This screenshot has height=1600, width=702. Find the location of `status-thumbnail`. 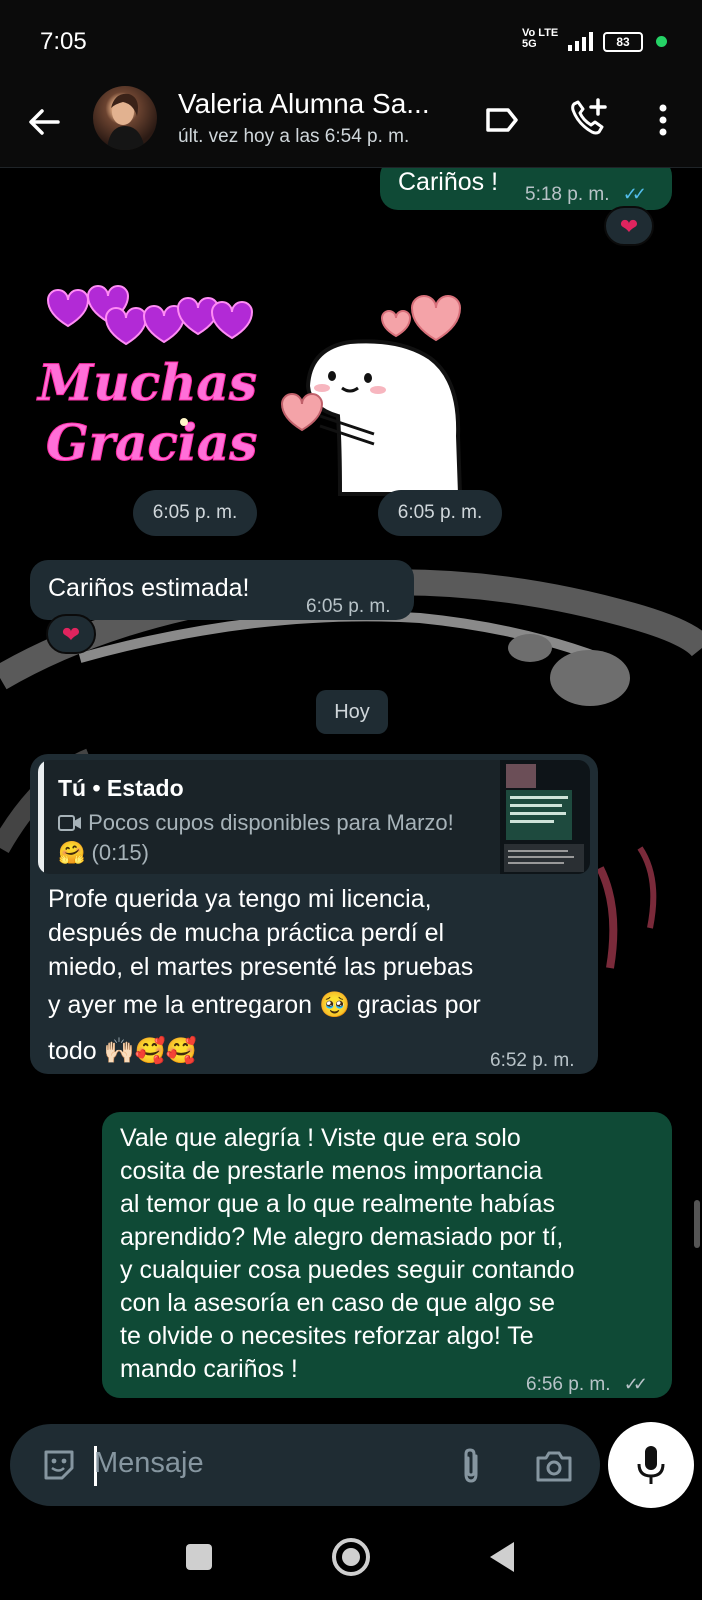

status-thumbnail is located at coordinates (545, 817).